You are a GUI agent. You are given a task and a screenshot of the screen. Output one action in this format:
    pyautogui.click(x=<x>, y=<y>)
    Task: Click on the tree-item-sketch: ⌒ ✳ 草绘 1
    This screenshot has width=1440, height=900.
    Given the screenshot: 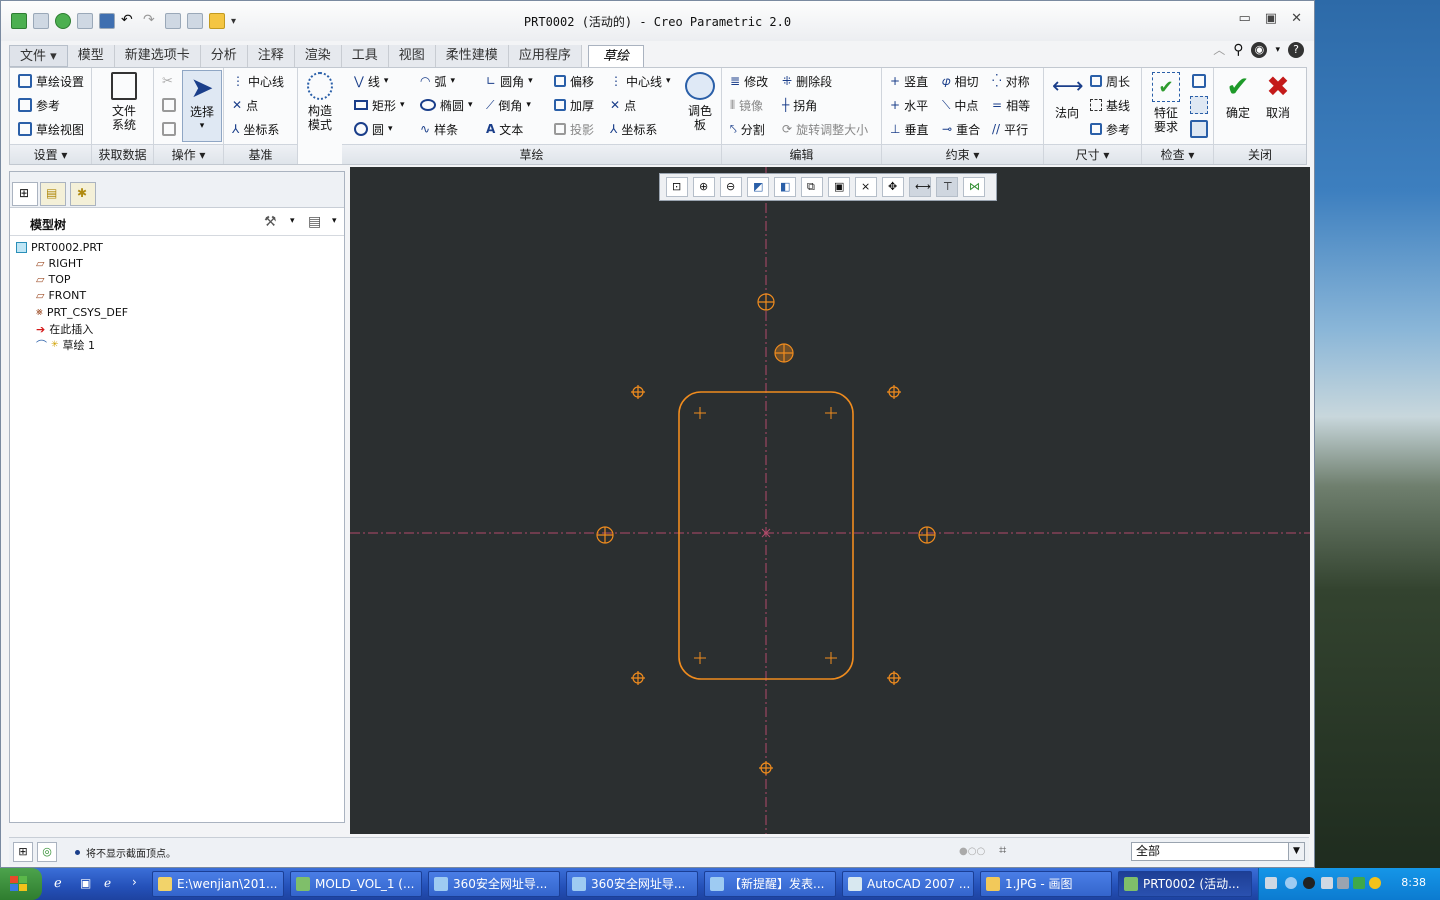 What is the action you would take?
    pyautogui.click(x=65, y=345)
    